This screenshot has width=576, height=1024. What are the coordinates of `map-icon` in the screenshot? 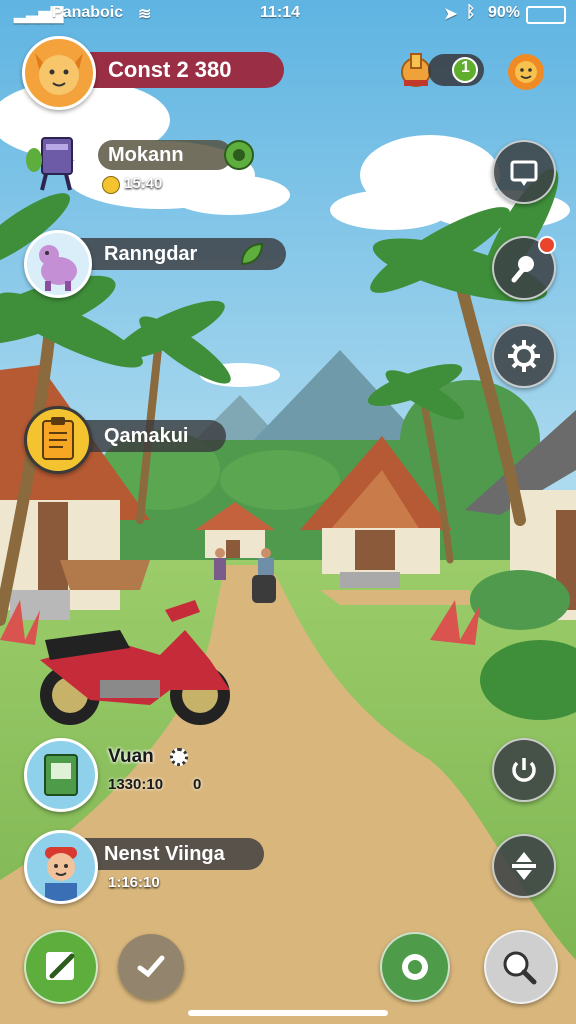 It's located at (524, 173).